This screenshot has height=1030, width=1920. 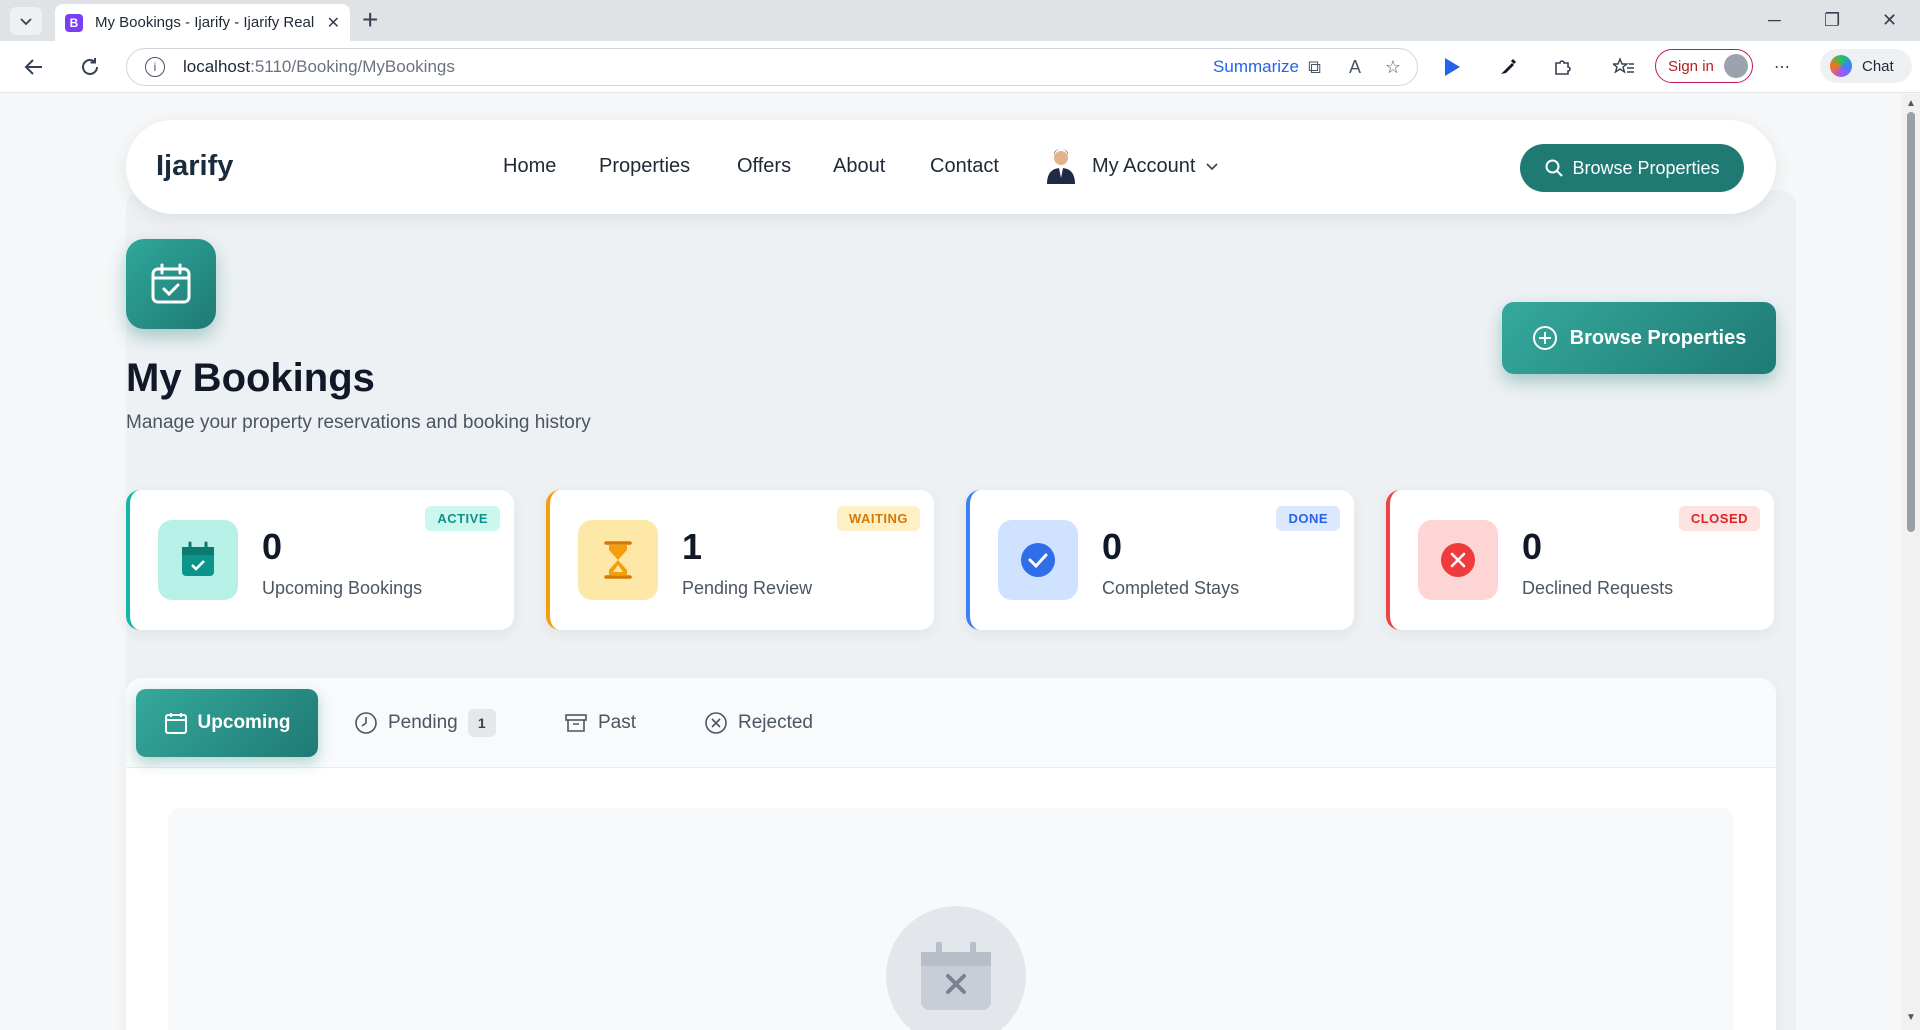 I want to click on summarize-button: Summarize, so click(x=1256, y=67).